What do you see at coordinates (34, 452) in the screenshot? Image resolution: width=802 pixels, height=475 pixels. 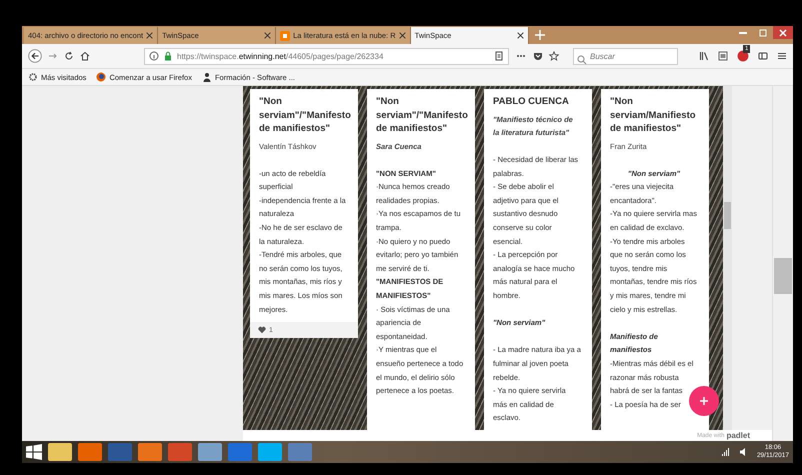 I see `windows-start-icon` at bounding box center [34, 452].